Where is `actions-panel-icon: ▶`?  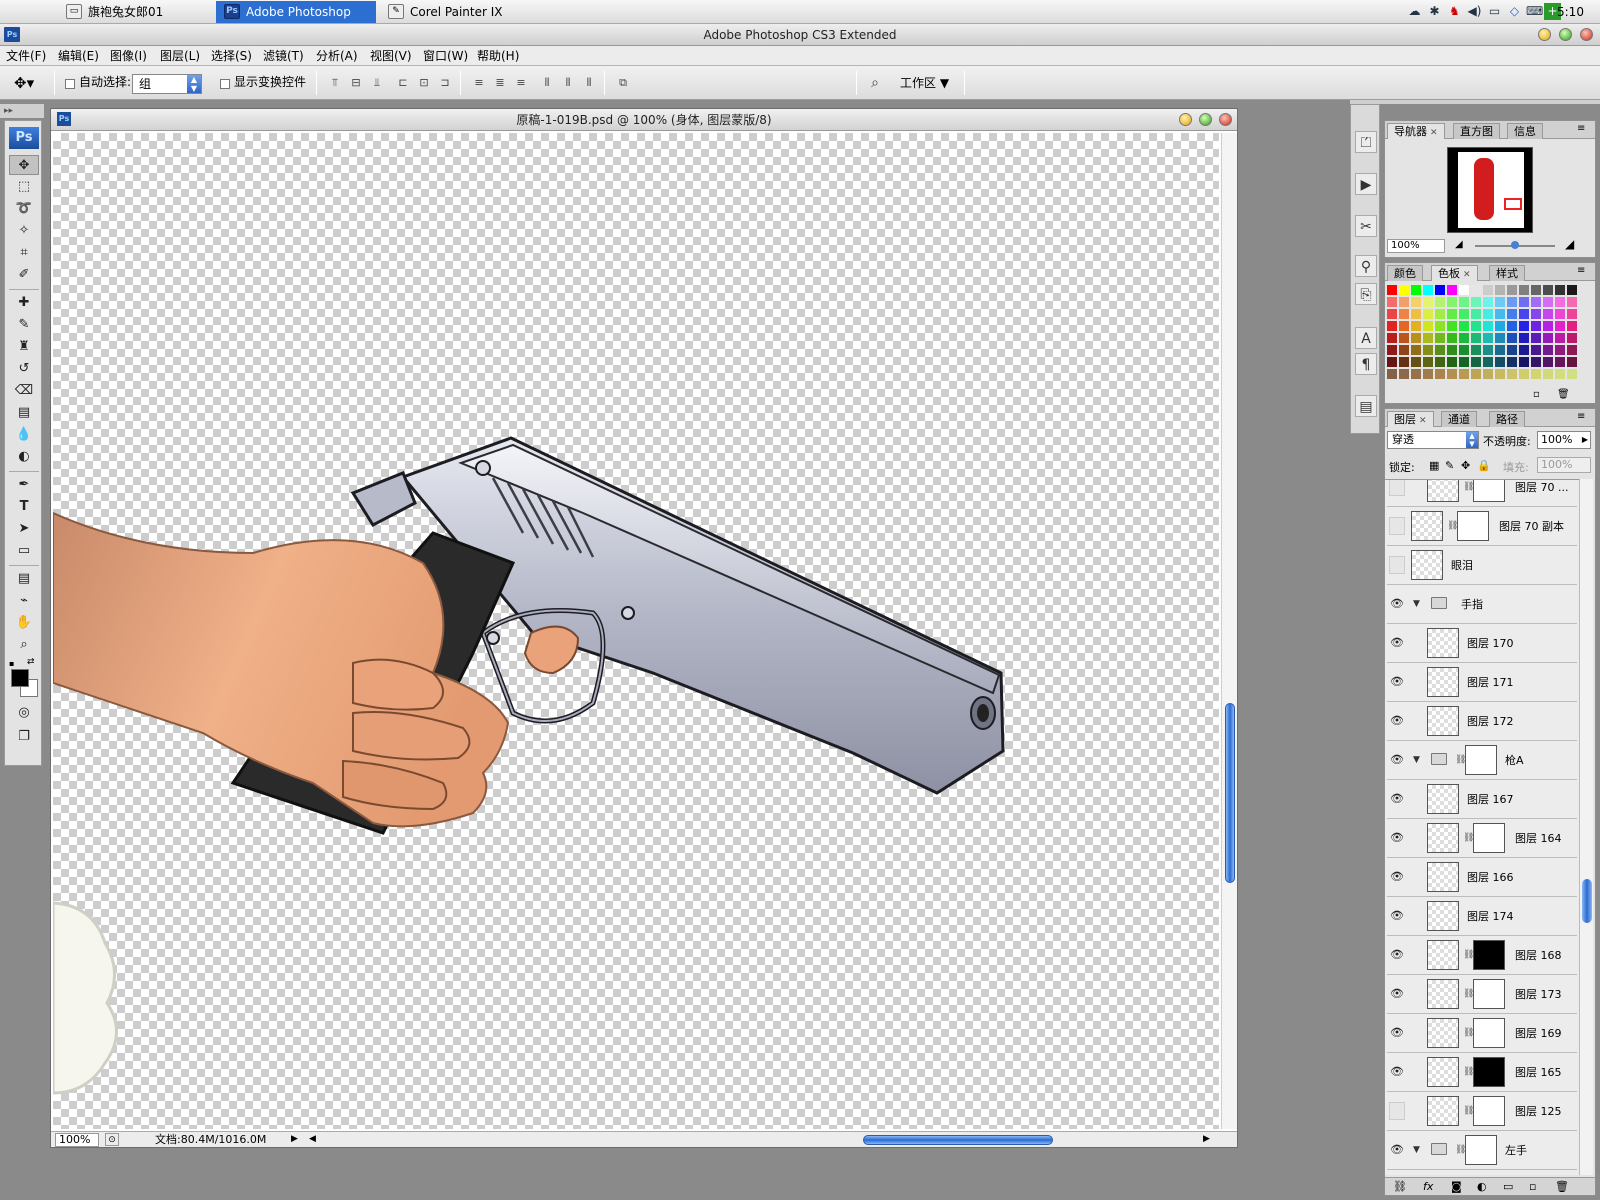 actions-panel-icon: ▶ is located at coordinates (1366, 184).